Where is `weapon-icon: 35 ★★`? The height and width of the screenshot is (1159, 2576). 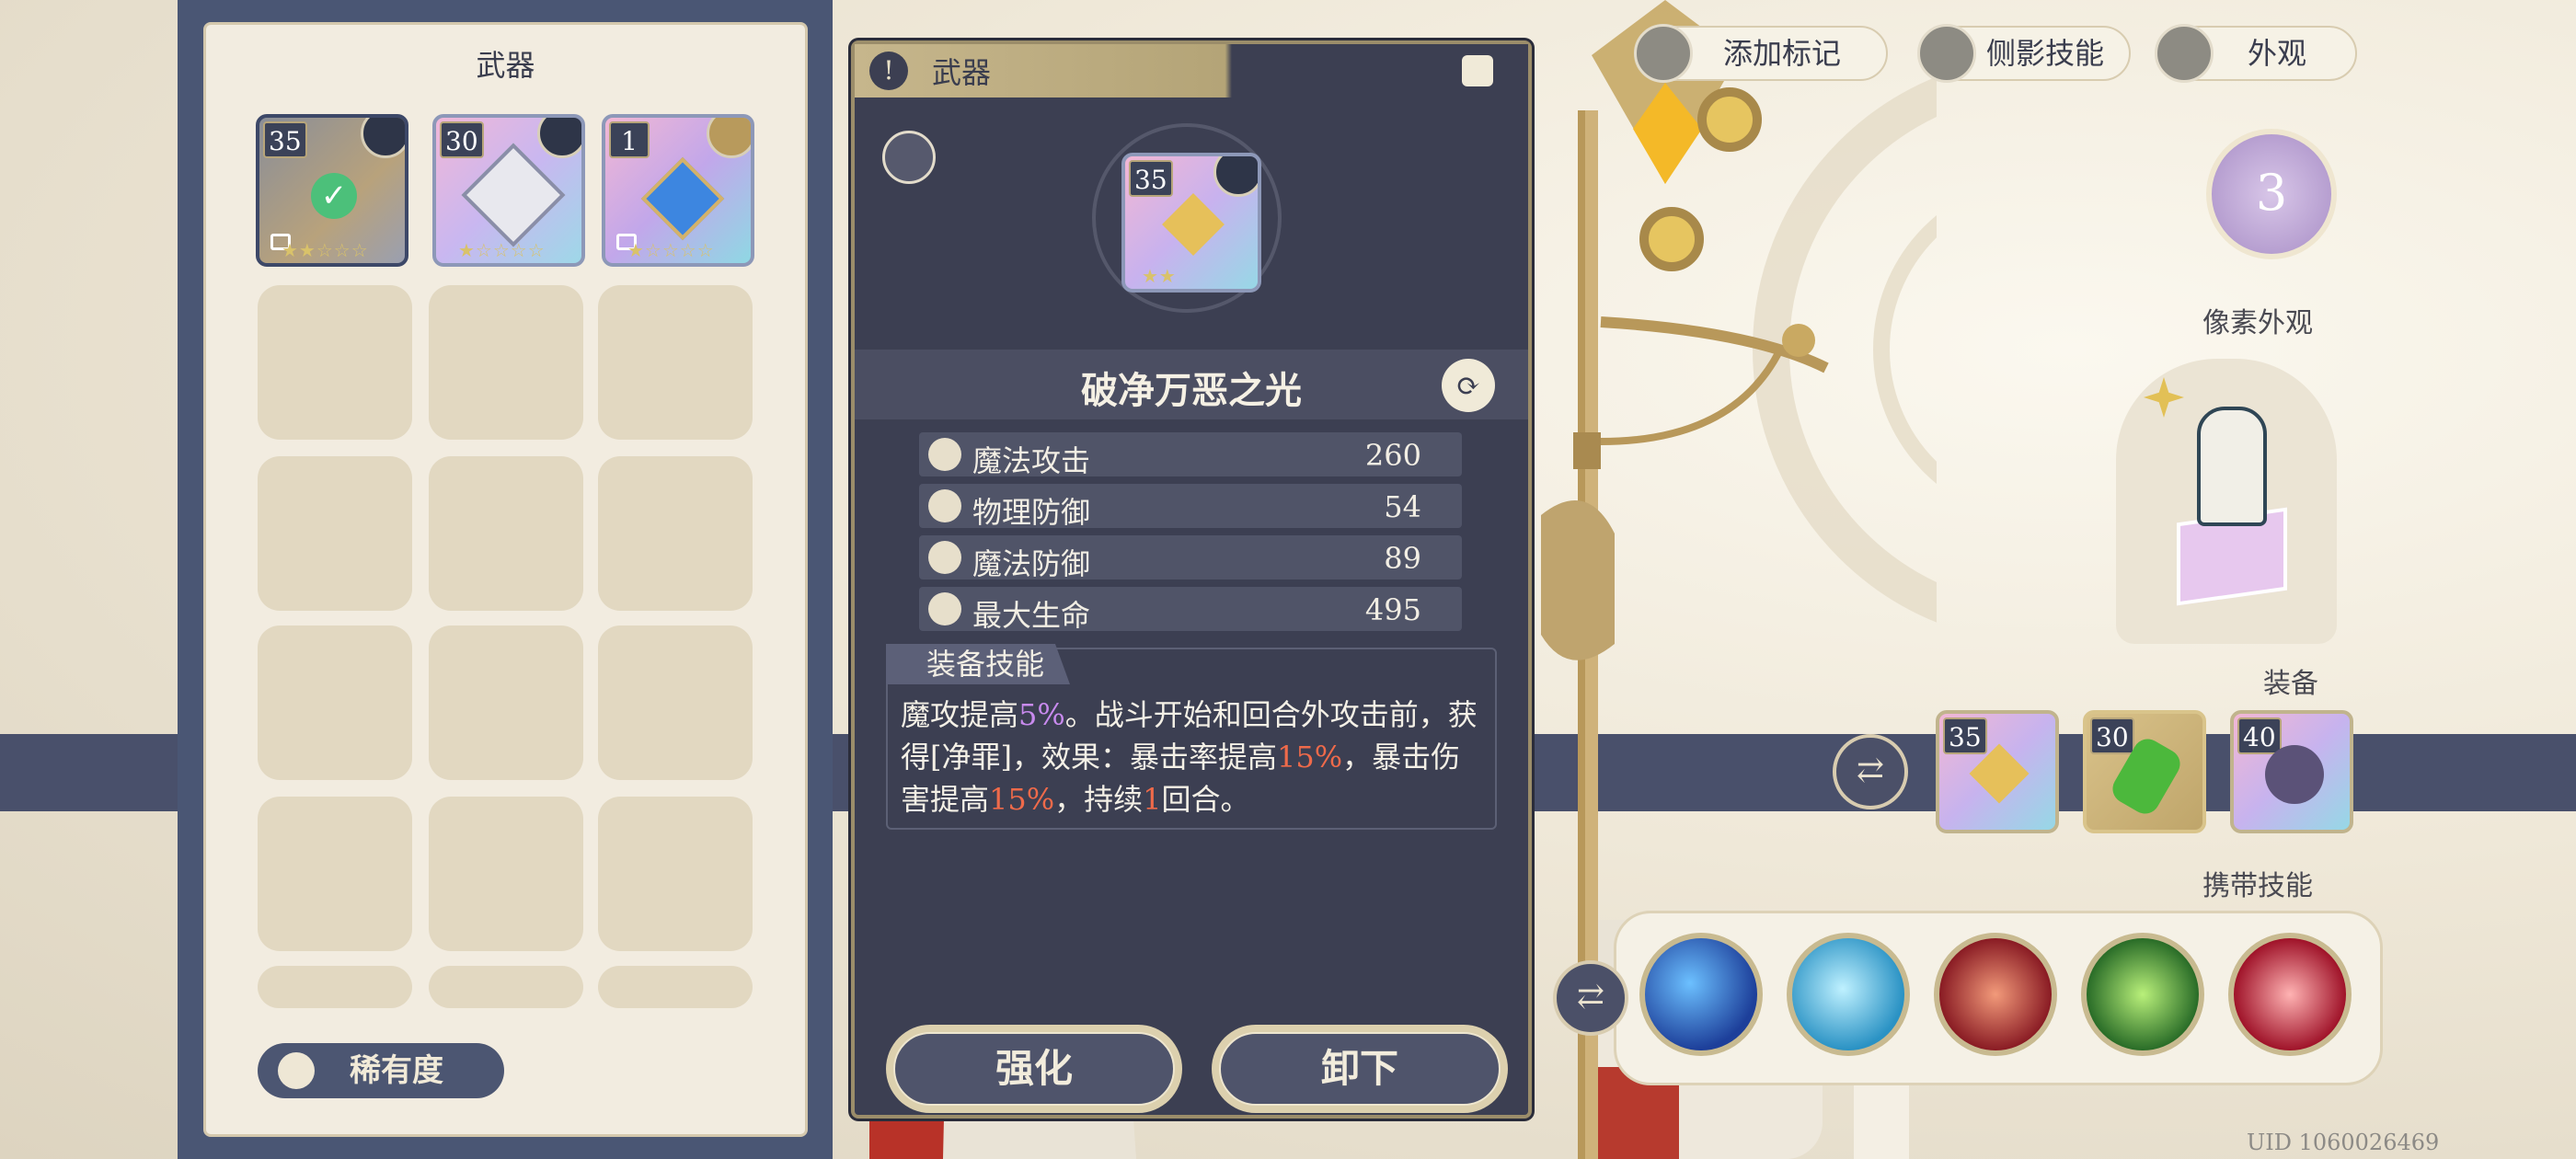 weapon-icon: 35 ★★ is located at coordinates (1191, 223).